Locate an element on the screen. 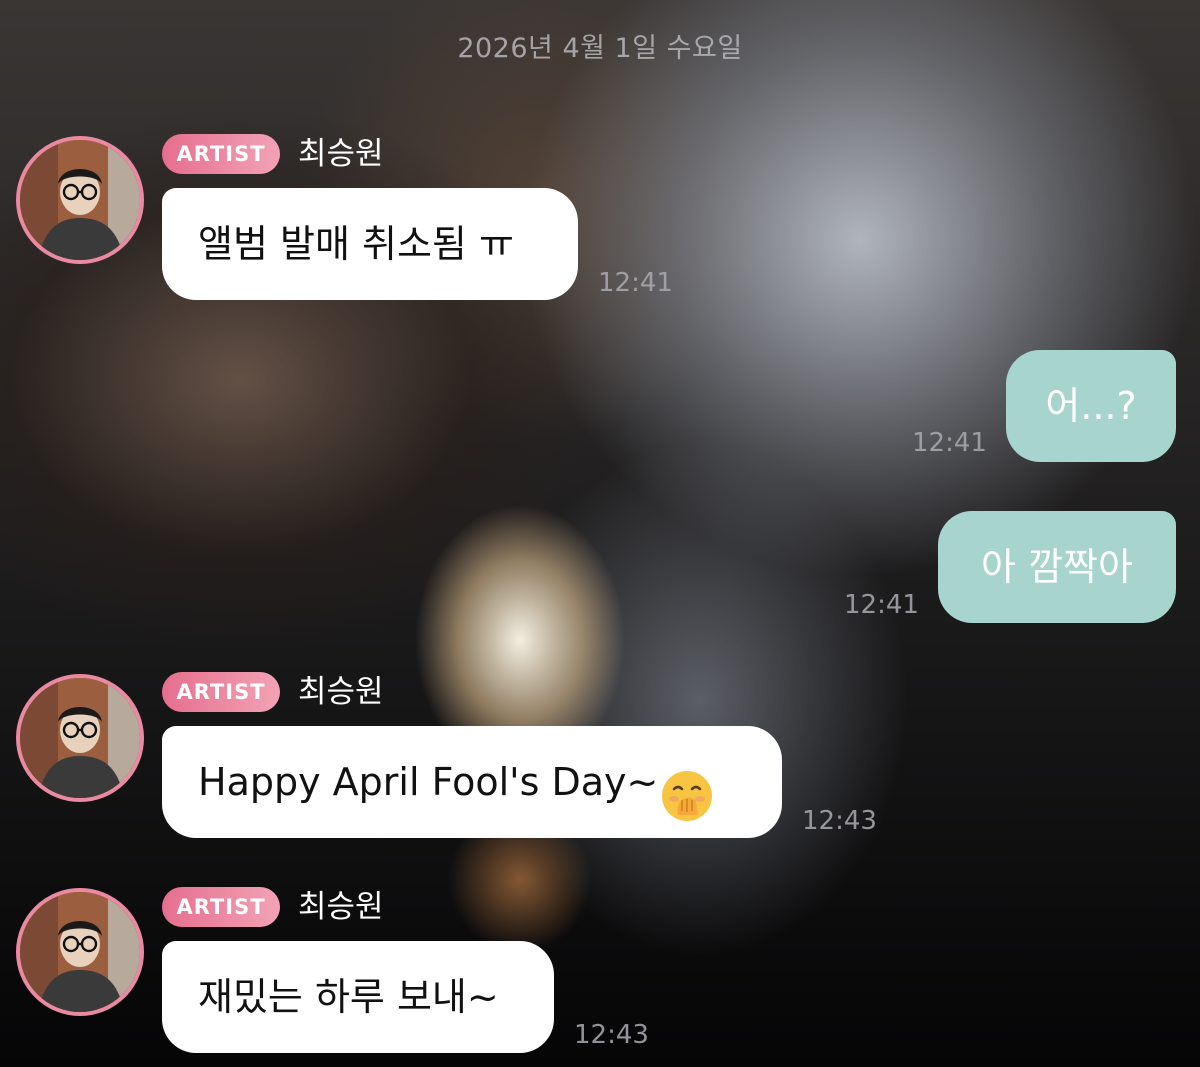 The image size is (1200, 1067). outgoing-message-bubble: 아 깜짝아 is located at coordinates (1057, 567).